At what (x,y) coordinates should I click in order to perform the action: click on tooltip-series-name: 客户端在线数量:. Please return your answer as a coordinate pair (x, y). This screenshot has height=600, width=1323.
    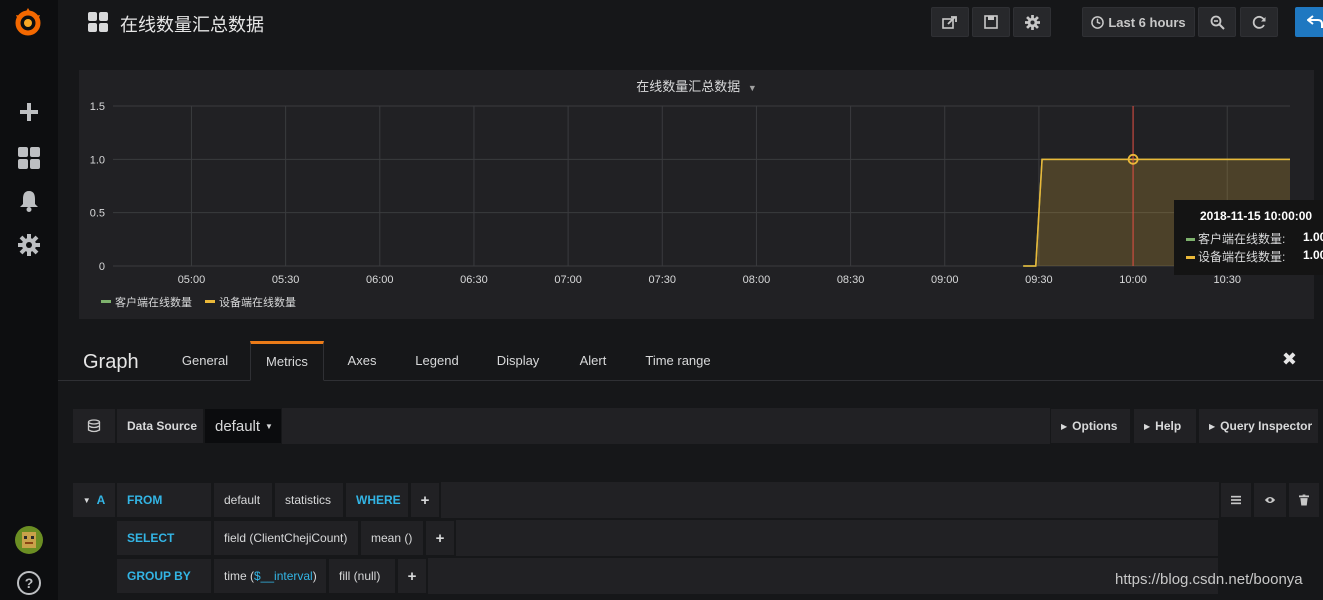
    Looking at the image, I should click on (1242, 239).